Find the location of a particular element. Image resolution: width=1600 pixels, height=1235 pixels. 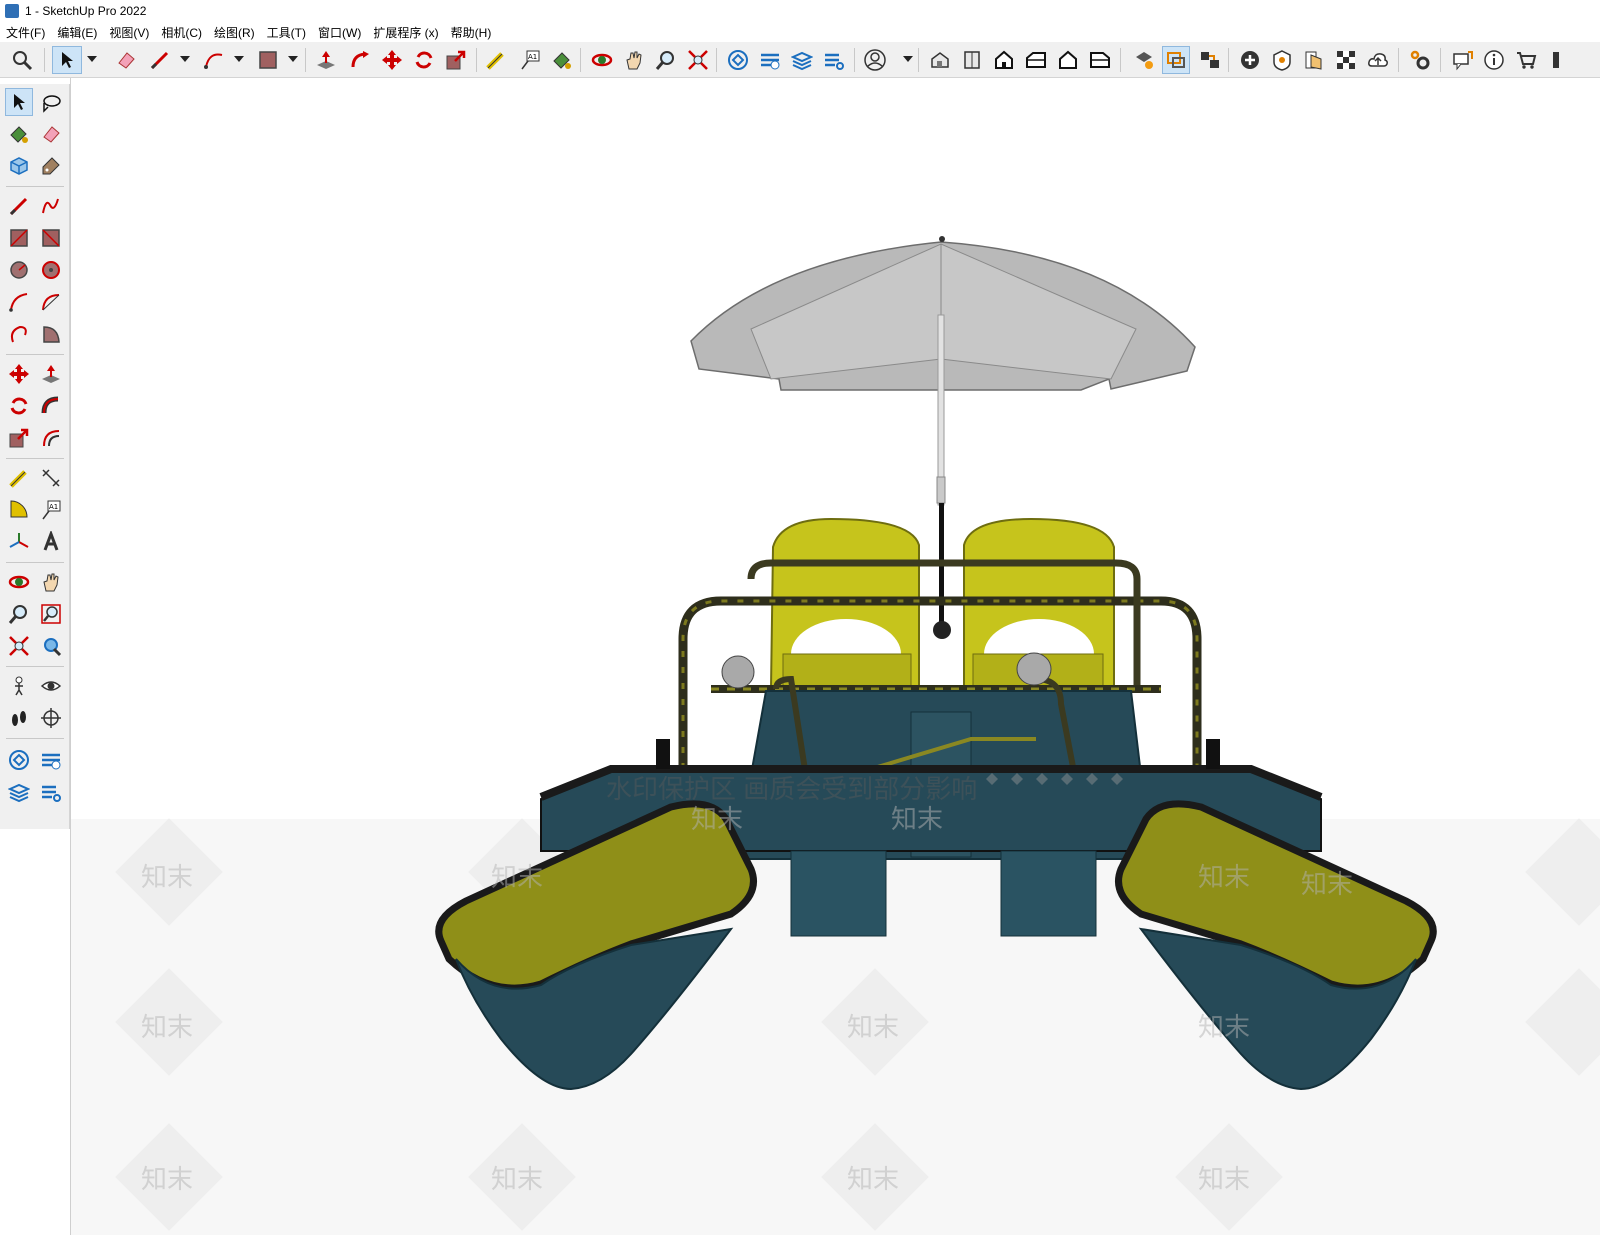

orbit-tool-icon is located at coordinates (602, 60).